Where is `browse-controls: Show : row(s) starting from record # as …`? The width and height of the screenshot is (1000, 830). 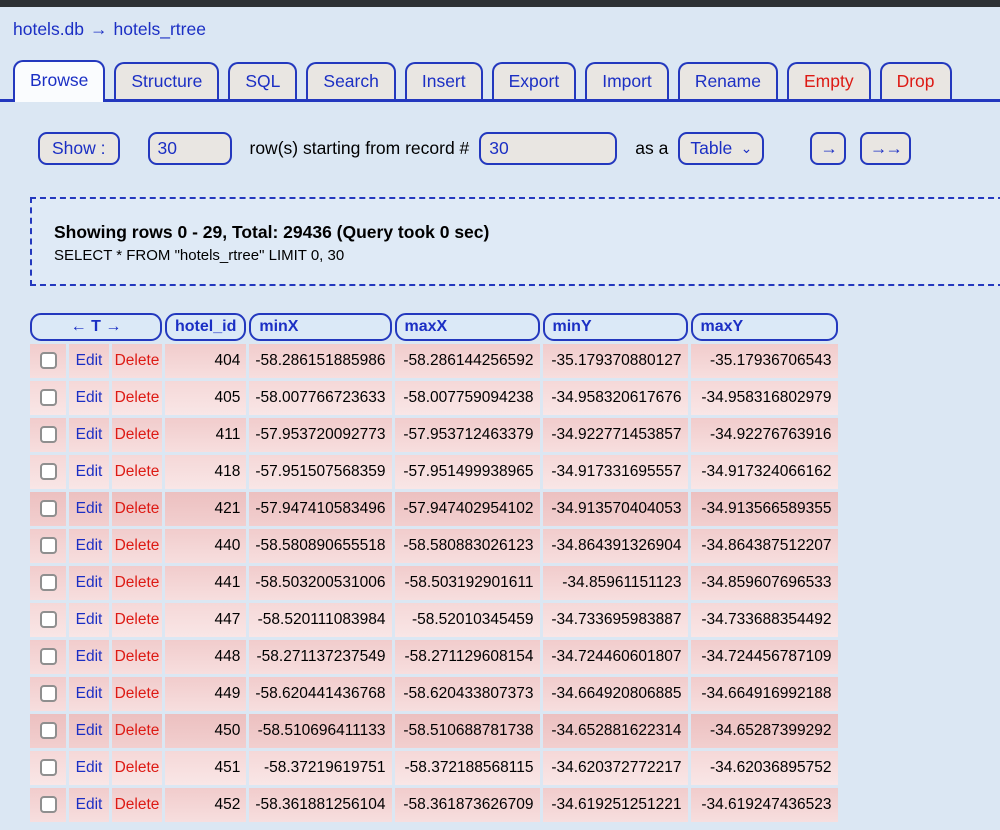 browse-controls: Show : row(s) starting from record # as … is located at coordinates (519, 148).